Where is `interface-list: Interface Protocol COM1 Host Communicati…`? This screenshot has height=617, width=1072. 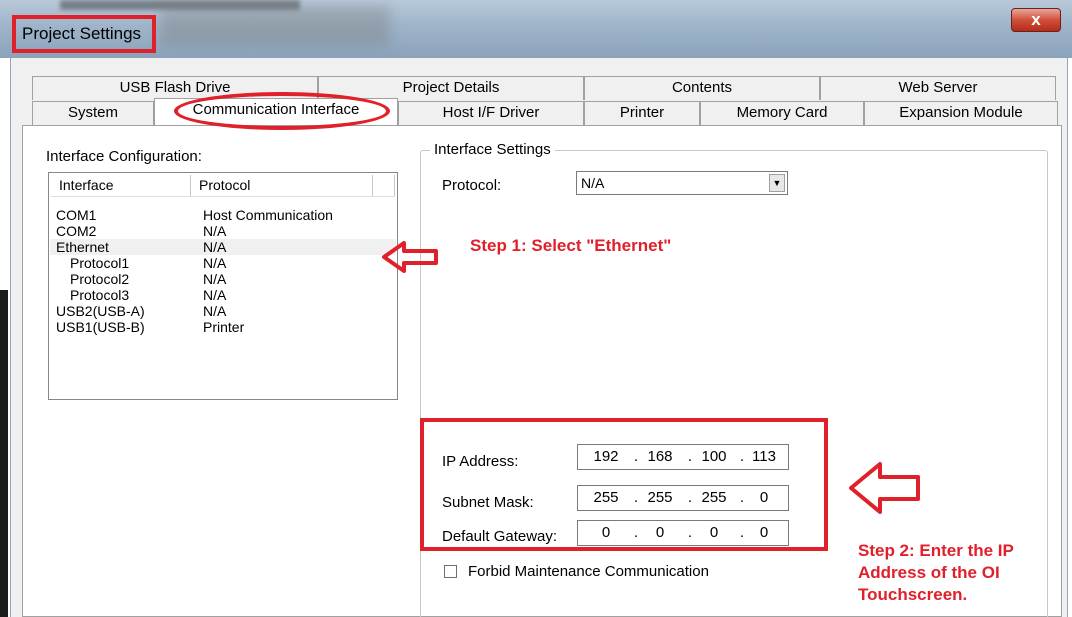 interface-list: Interface Protocol COM1 Host Communicati… is located at coordinates (223, 286).